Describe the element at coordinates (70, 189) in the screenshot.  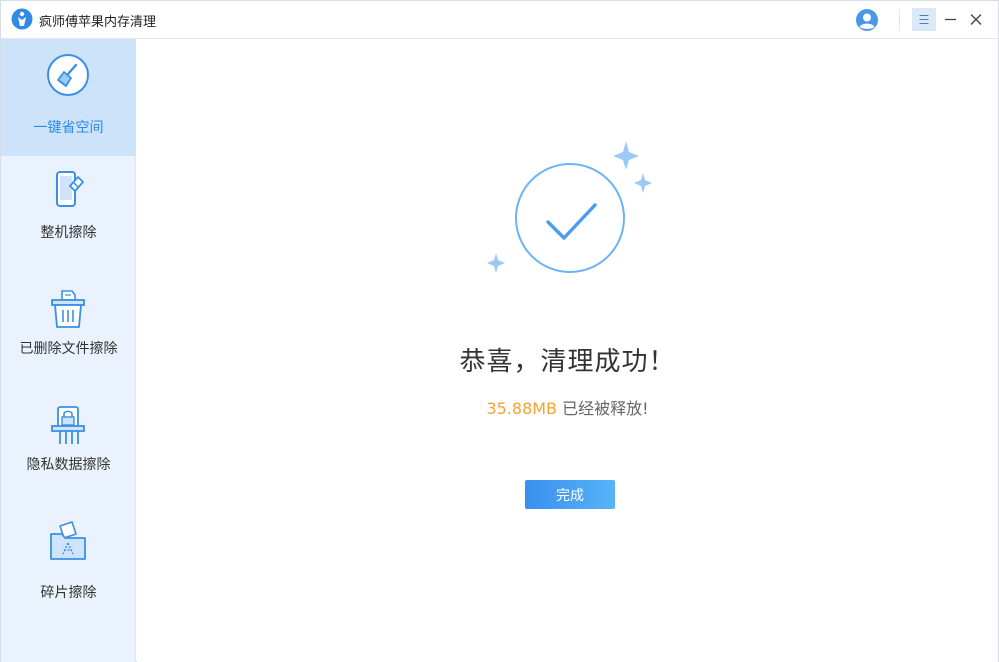
I see `phone-eraser-icon` at that location.